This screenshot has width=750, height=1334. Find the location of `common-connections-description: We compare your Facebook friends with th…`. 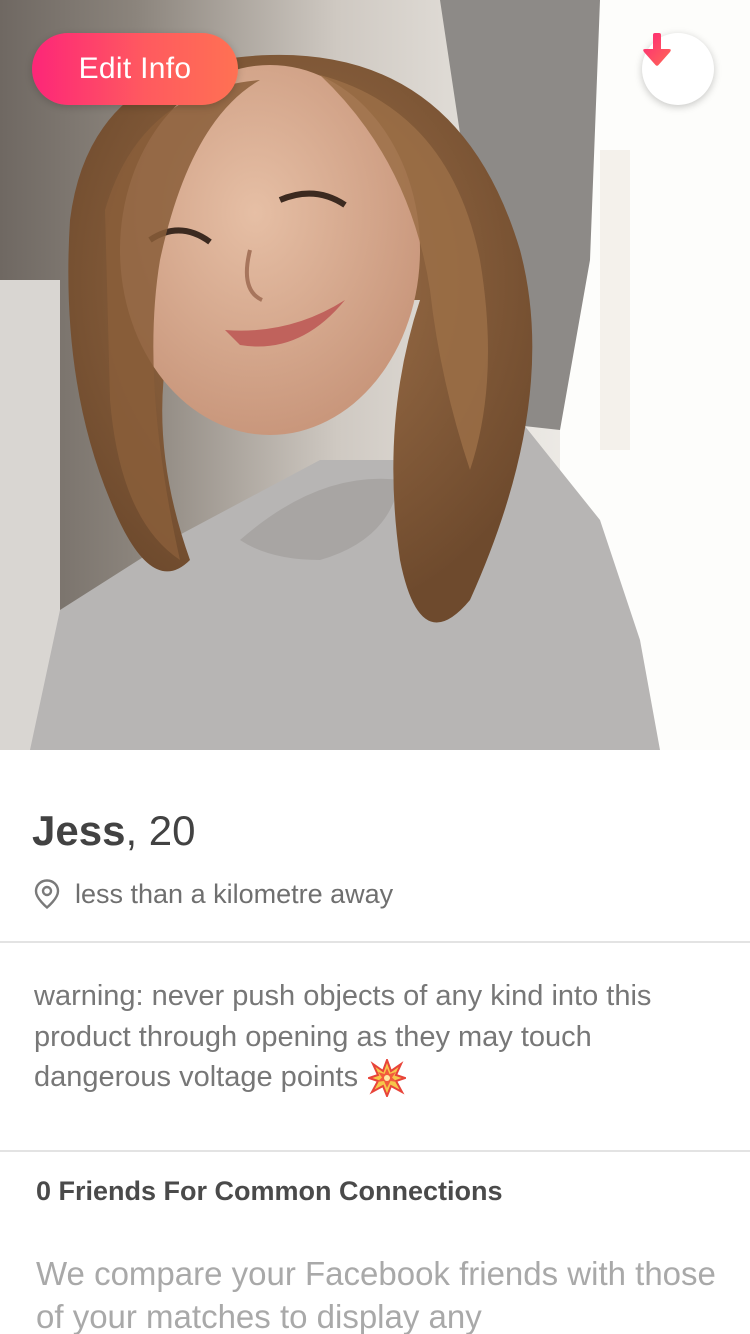

common-connections-description: We compare your Facebook friends with th… is located at coordinates (376, 1294).